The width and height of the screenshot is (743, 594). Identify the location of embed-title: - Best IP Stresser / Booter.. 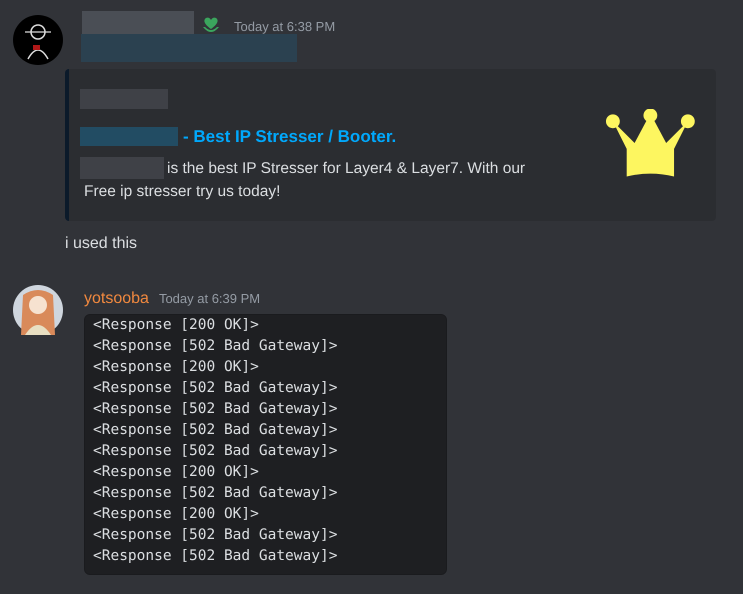
(289, 137).